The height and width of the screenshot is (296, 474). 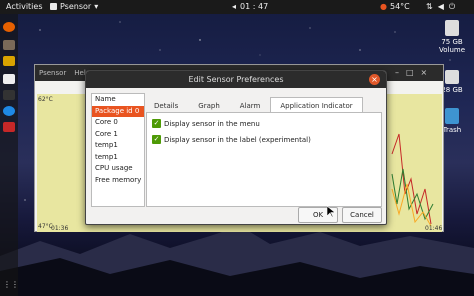 What do you see at coordinates (11, 285) in the screenshot?
I see `show-applications-icon: ⋮⋮` at bounding box center [11, 285].